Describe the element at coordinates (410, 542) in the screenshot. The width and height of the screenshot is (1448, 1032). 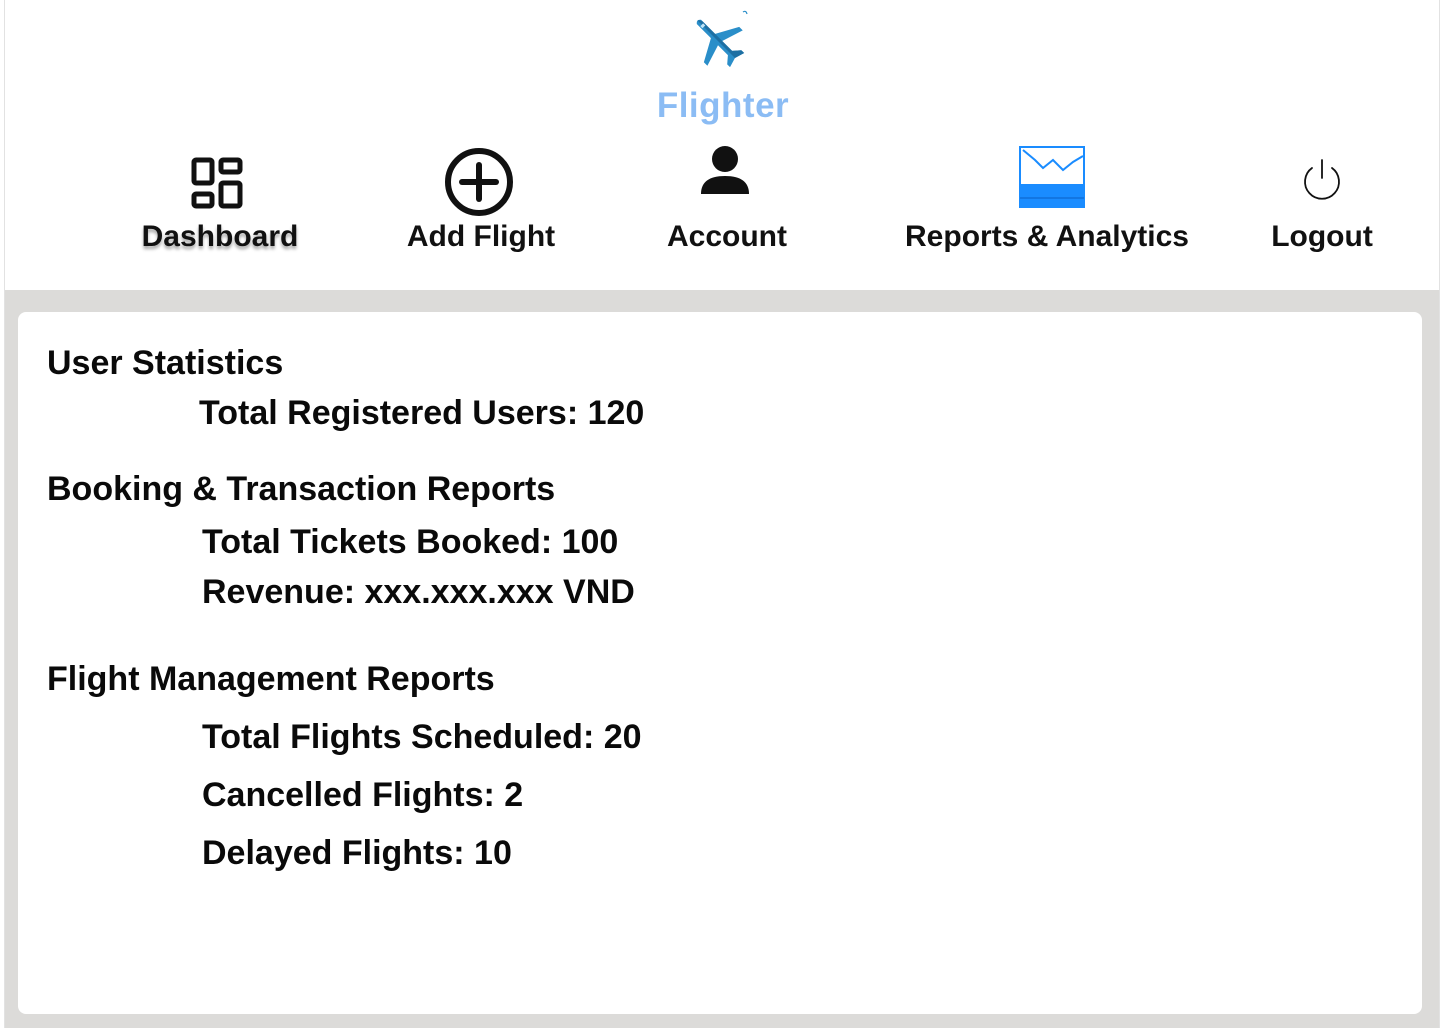
I see `stat-total-tickets: Total Tickets Booked: 100` at that location.